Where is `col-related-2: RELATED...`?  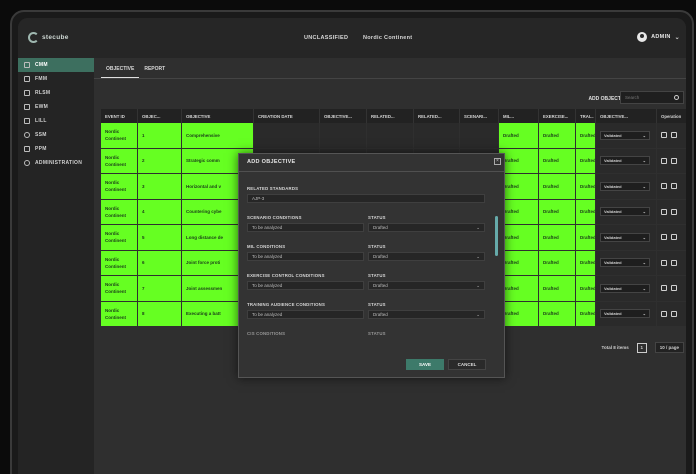 col-related-2: RELATED... is located at coordinates (437, 116).